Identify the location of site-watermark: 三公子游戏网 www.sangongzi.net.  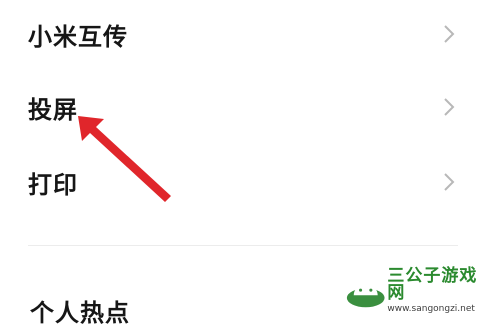
(413, 289).